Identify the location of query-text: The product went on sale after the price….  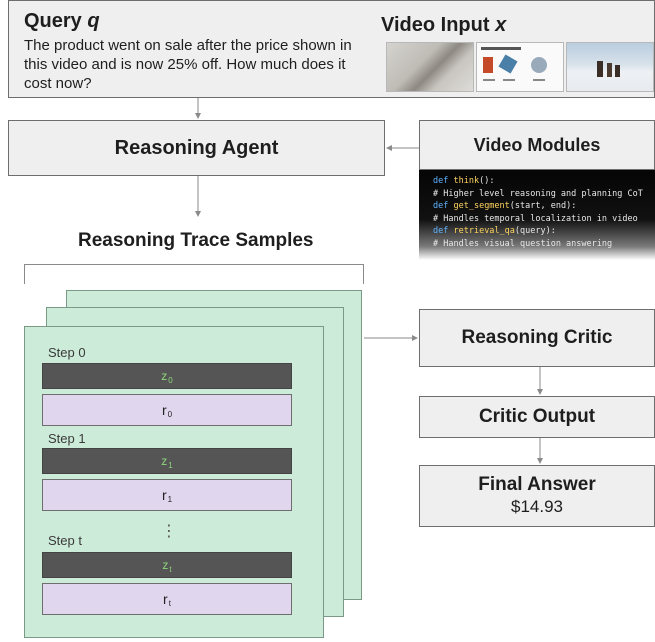
(188, 64).